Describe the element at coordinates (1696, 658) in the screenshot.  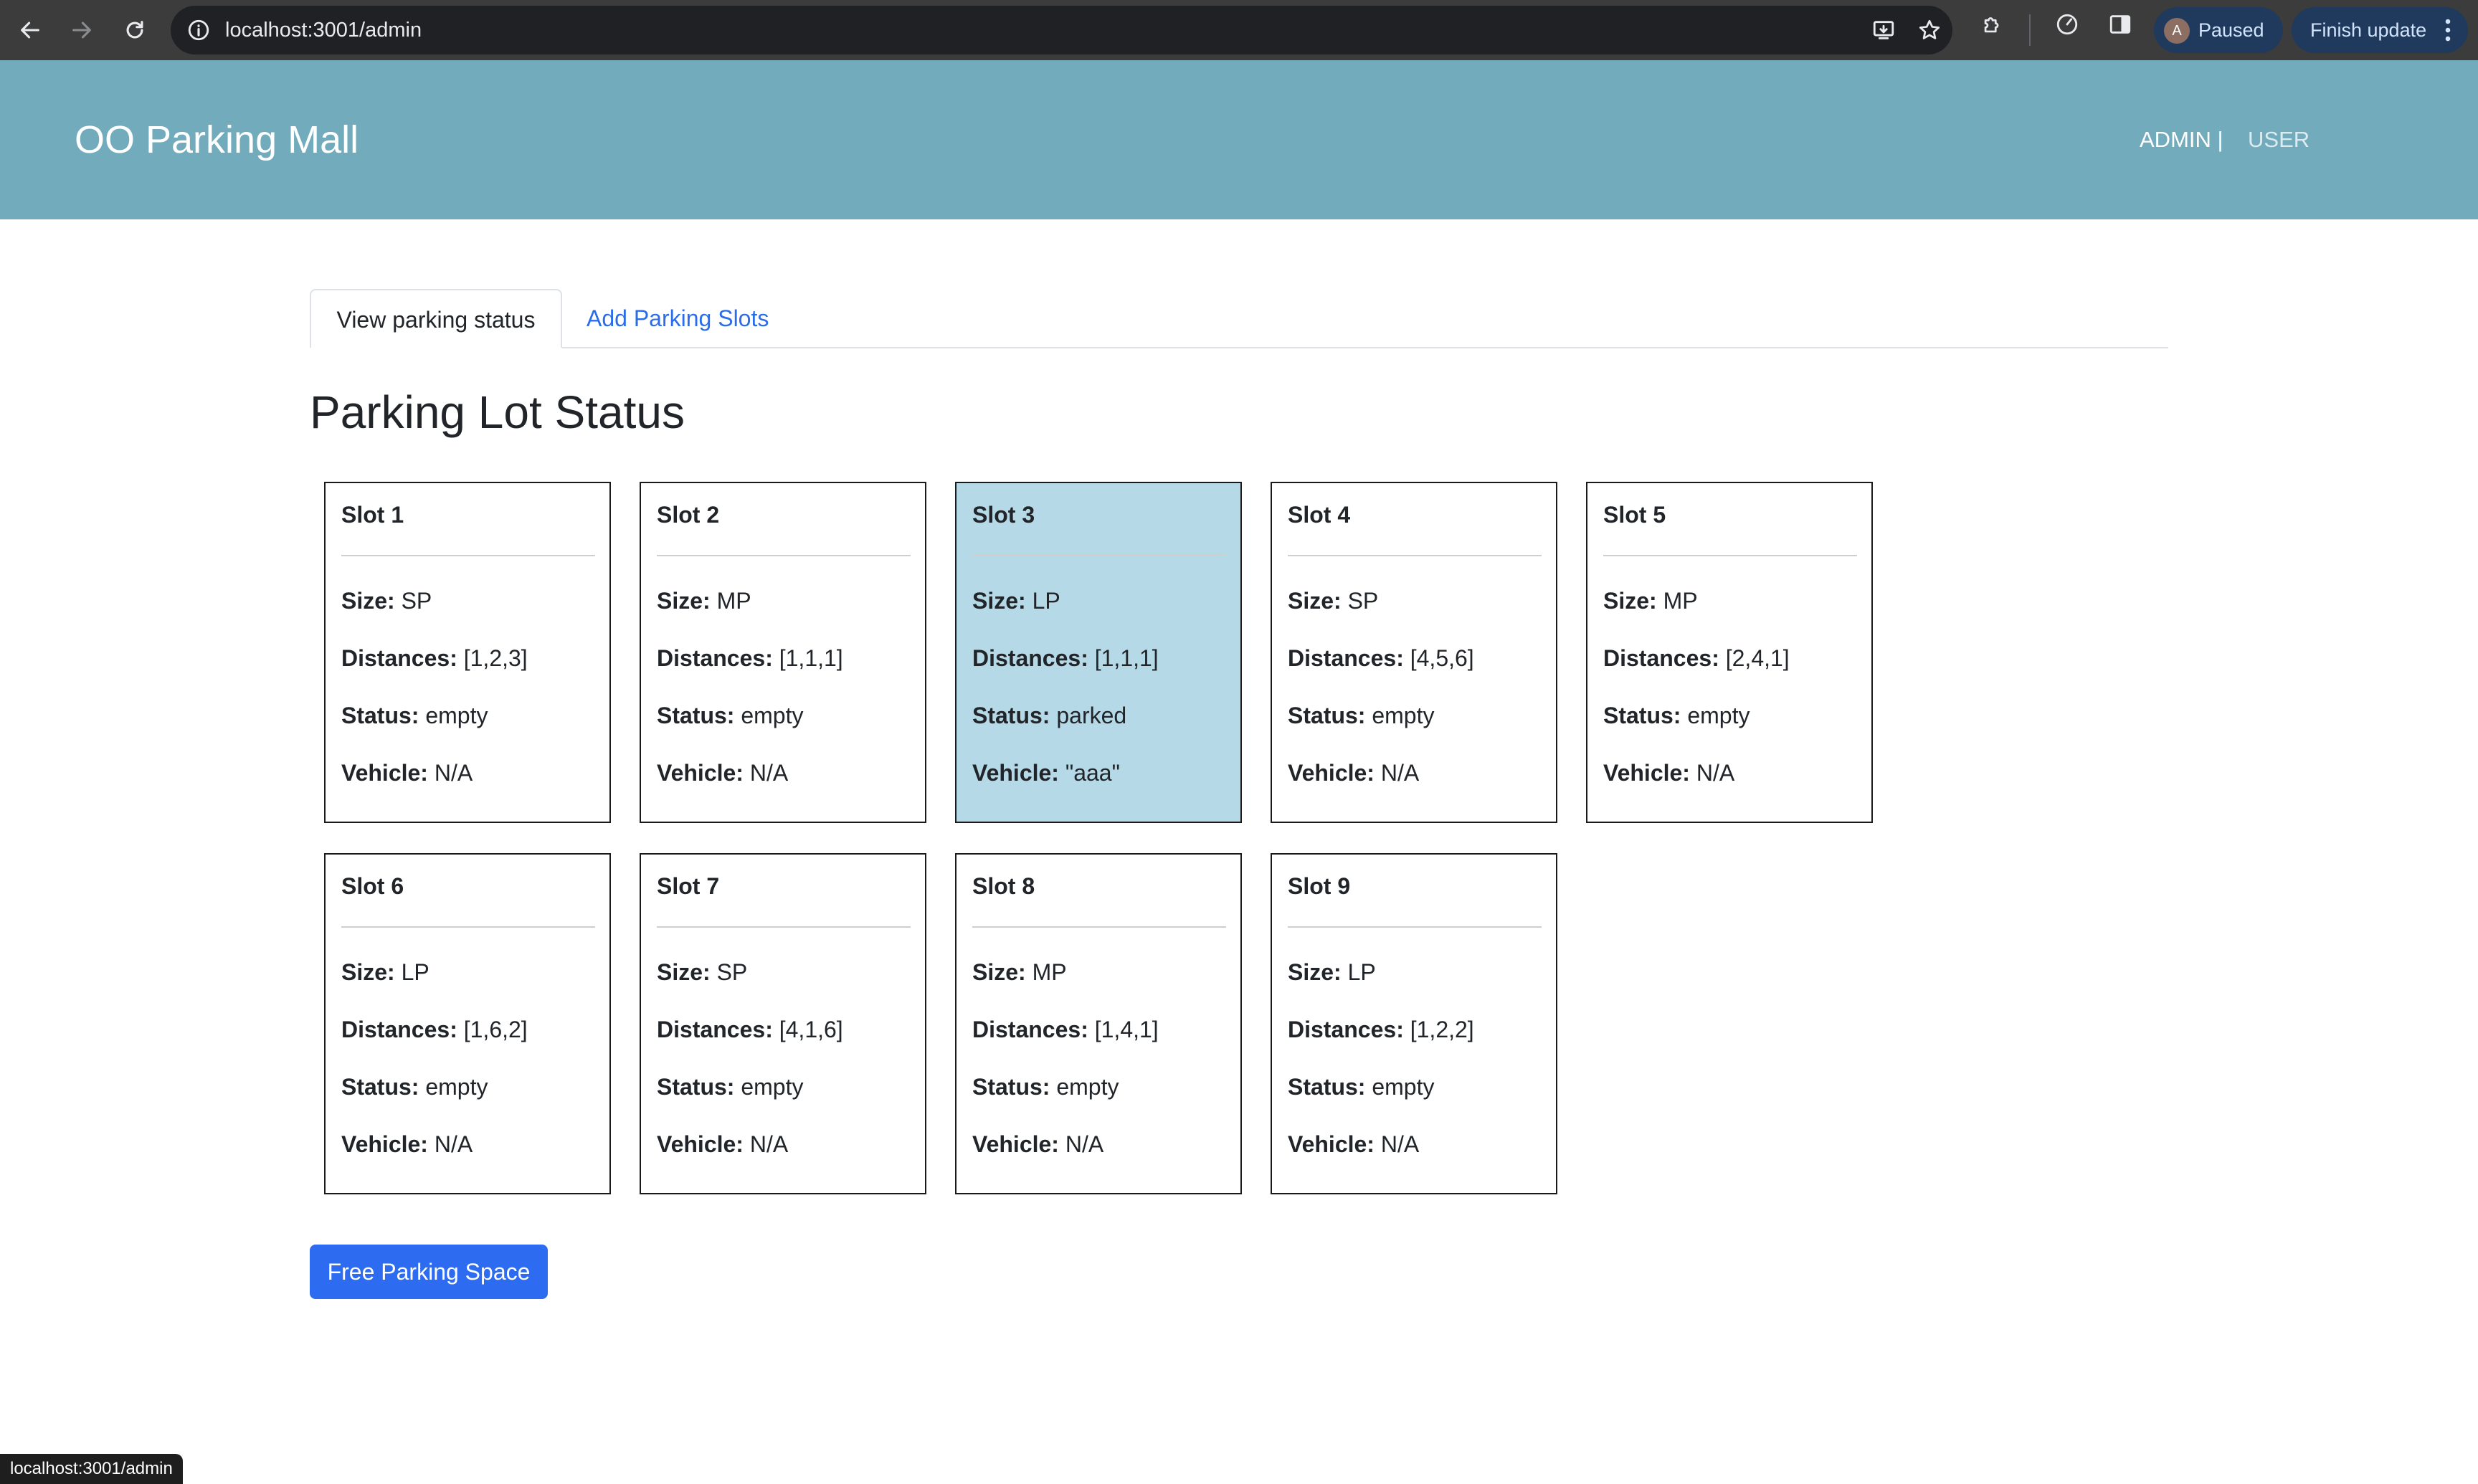
I see `slot-distances-row: Distances: [2,4,1]` at that location.